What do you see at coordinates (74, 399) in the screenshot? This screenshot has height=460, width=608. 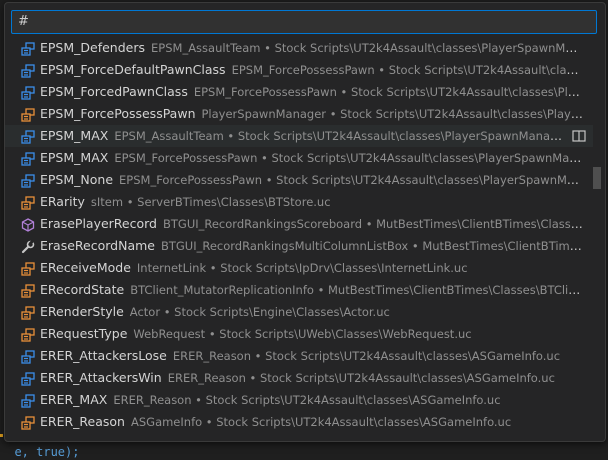 I see `result-label: ERER_MAX` at bounding box center [74, 399].